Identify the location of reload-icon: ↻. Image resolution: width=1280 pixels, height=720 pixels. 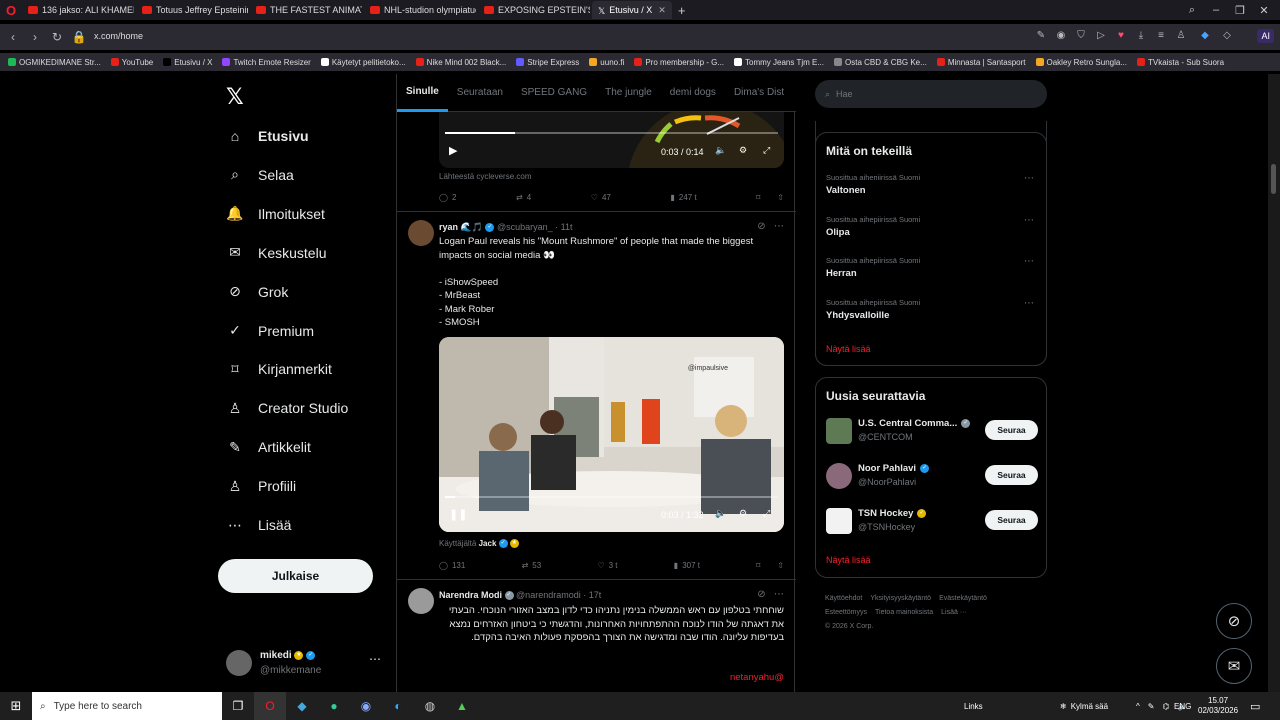
(57, 37).